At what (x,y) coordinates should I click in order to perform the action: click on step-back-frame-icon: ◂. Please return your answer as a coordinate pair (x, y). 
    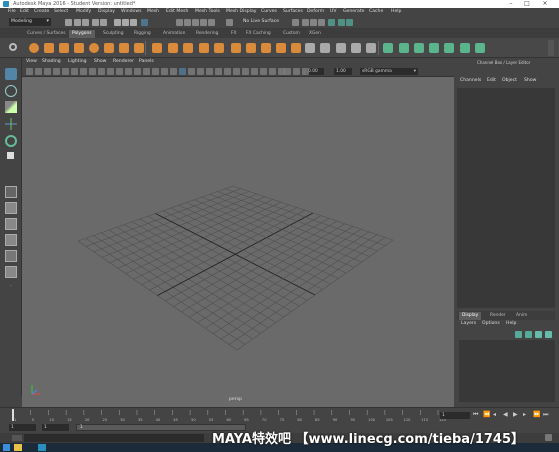
    Looking at the image, I should click on (494, 414).